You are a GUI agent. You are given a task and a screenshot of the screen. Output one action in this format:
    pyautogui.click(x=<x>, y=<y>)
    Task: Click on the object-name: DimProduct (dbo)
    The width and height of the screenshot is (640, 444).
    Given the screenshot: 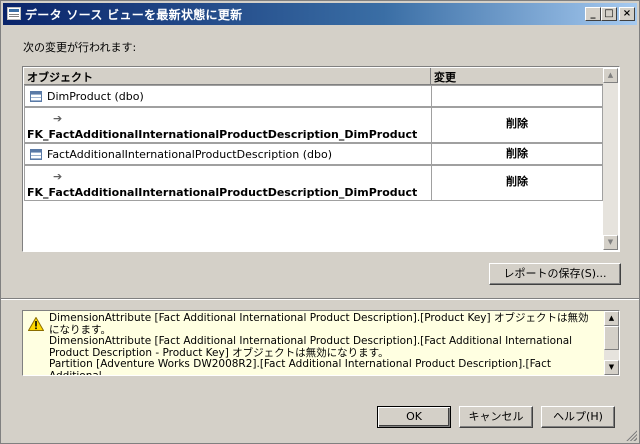 What is the action you would take?
    pyautogui.click(x=95, y=96)
    